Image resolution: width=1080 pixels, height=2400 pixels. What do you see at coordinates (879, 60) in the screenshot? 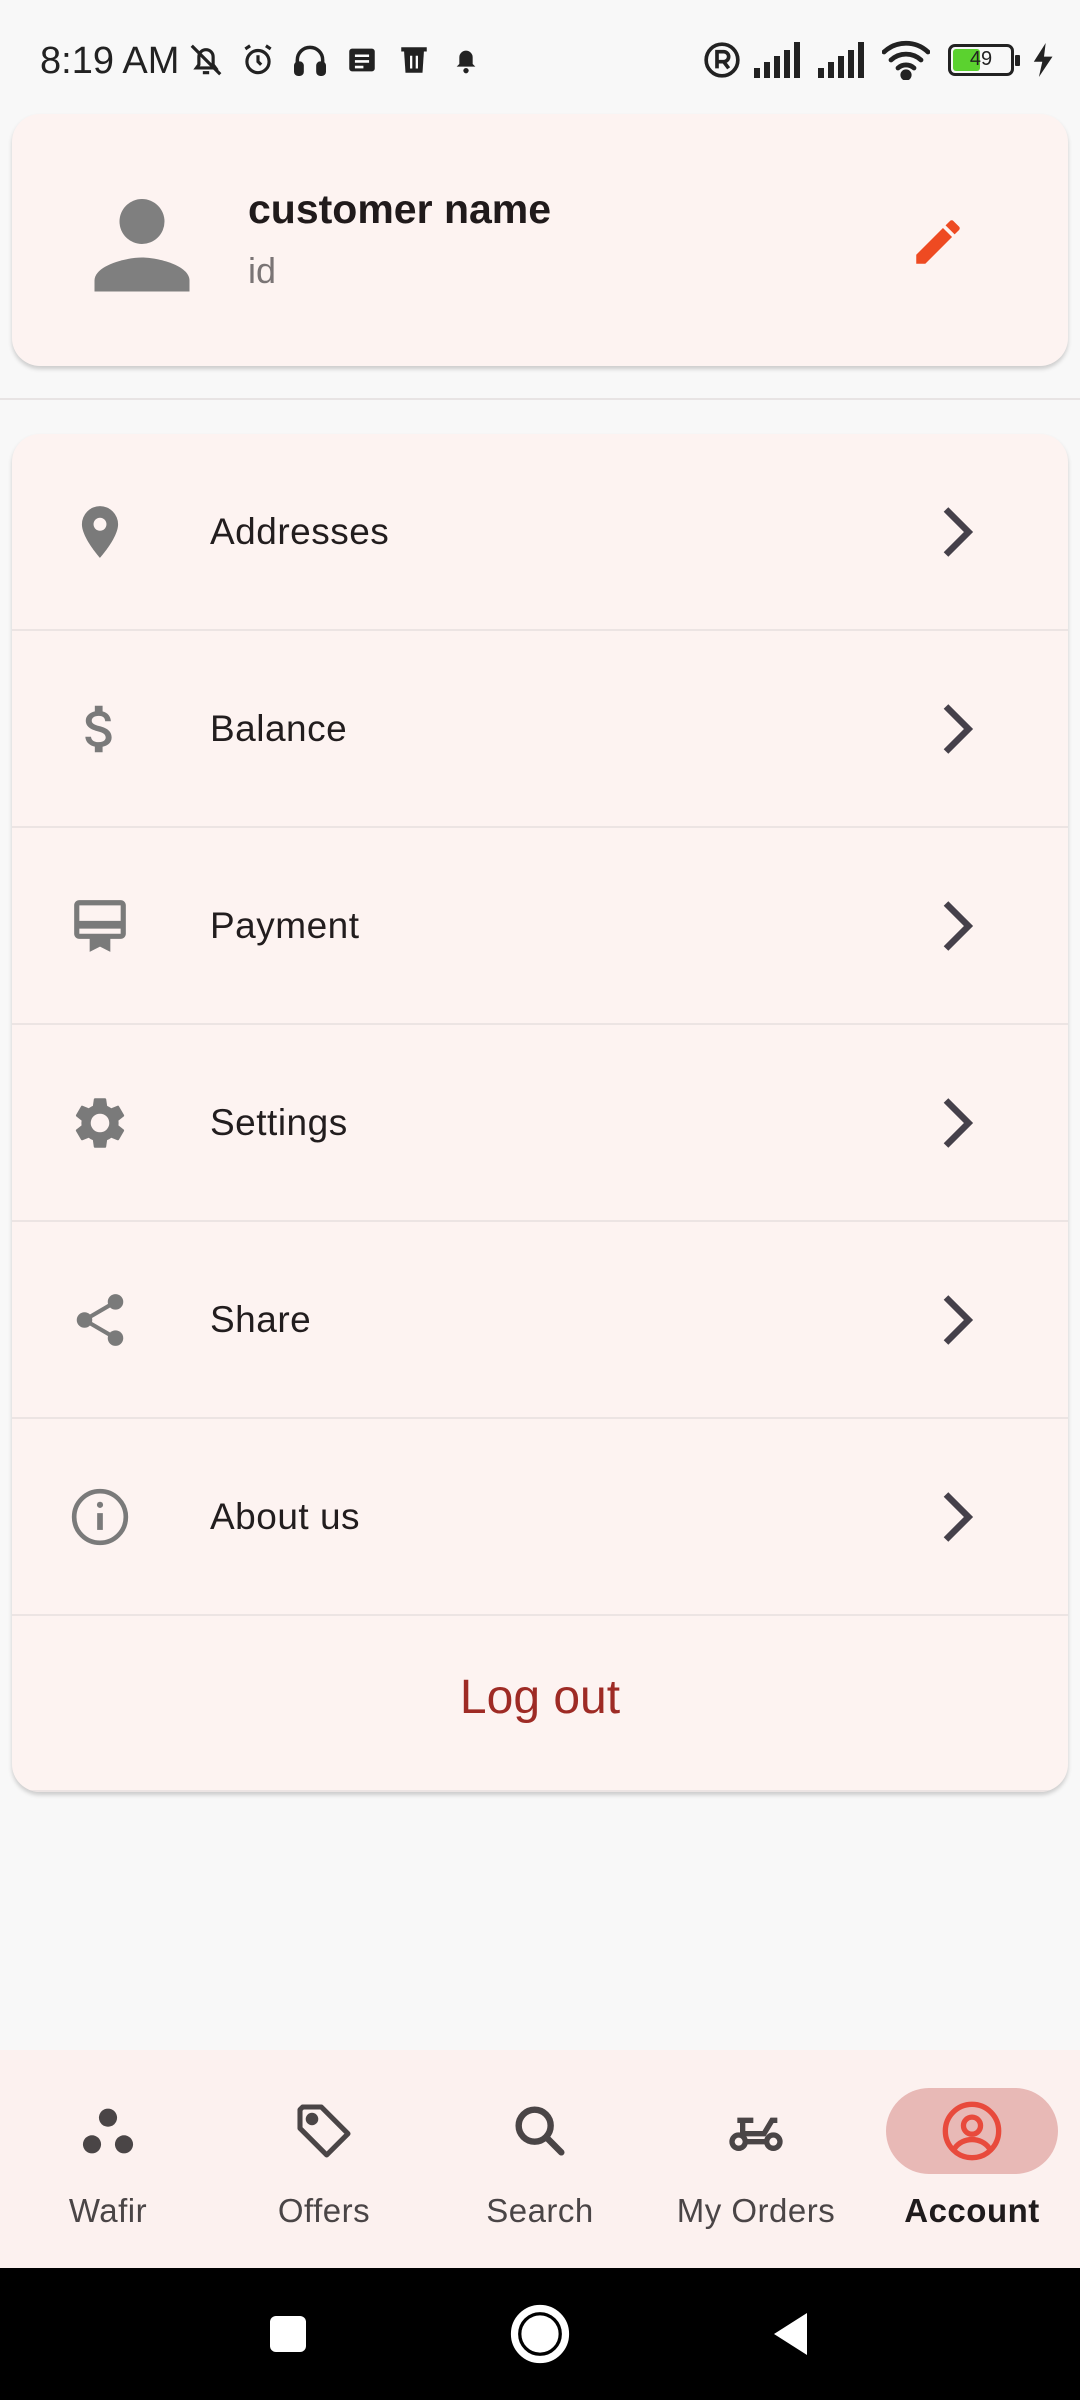
I see `status-system-icons: 49` at bounding box center [879, 60].